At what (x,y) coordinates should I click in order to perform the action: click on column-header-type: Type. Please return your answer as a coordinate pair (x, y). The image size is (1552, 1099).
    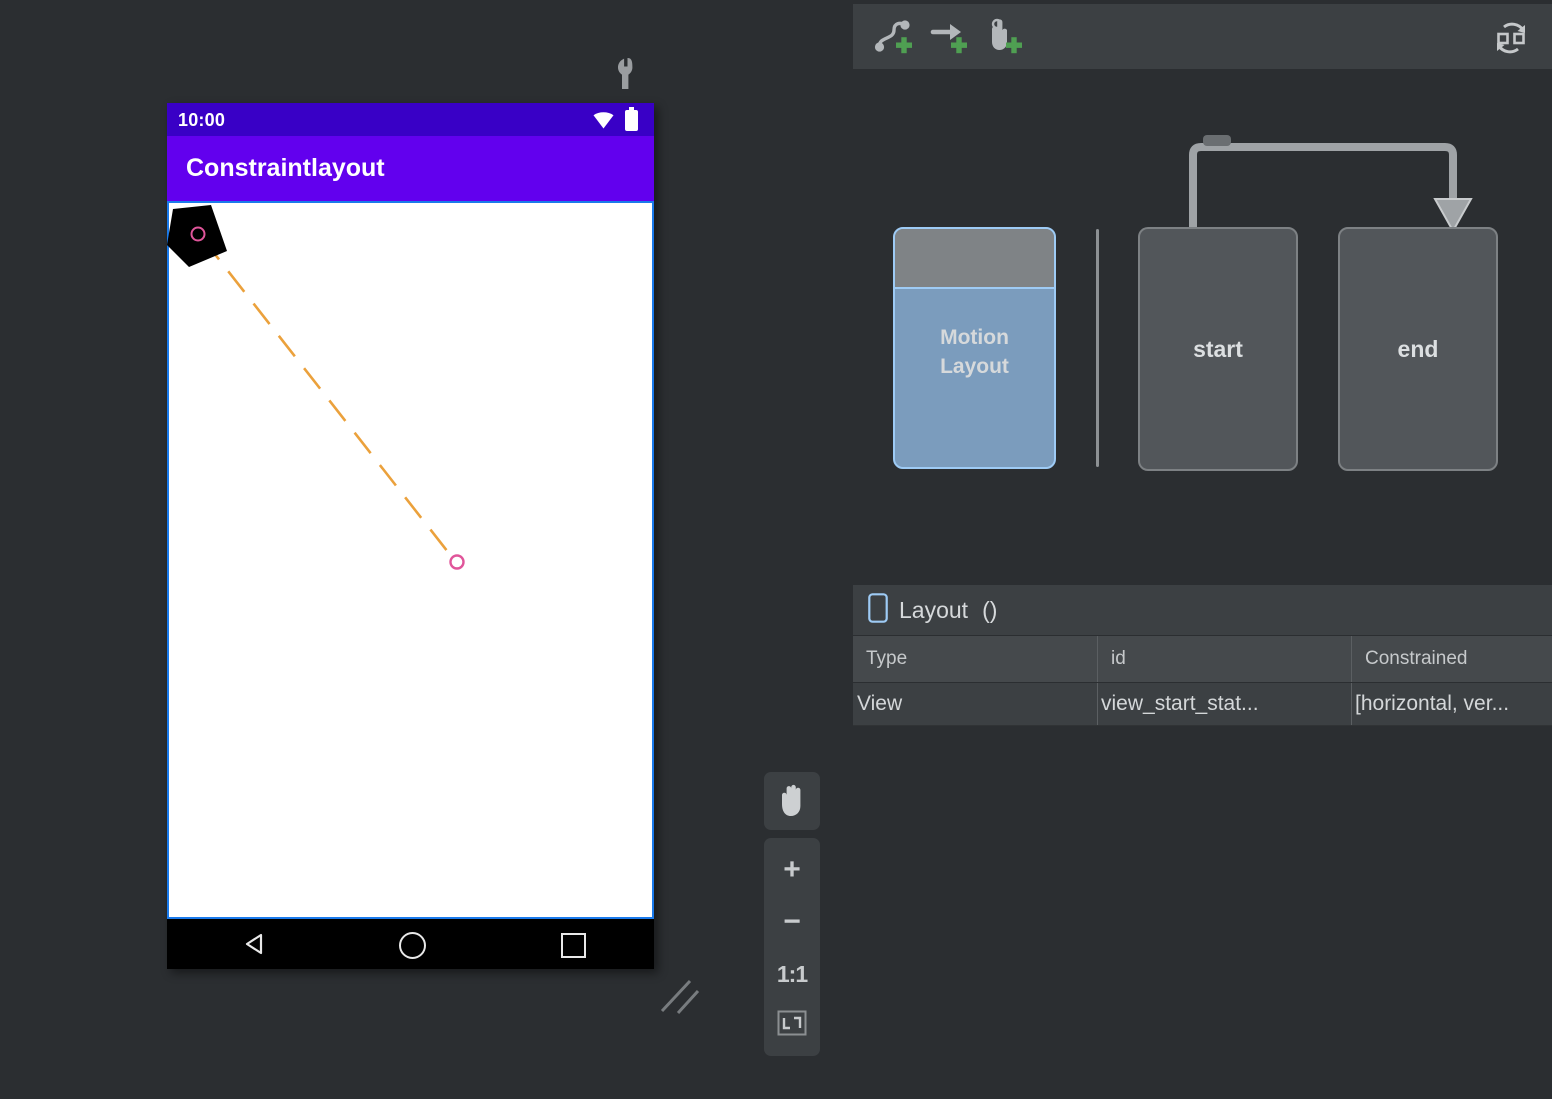
    Looking at the image, I should click on (975, 659).